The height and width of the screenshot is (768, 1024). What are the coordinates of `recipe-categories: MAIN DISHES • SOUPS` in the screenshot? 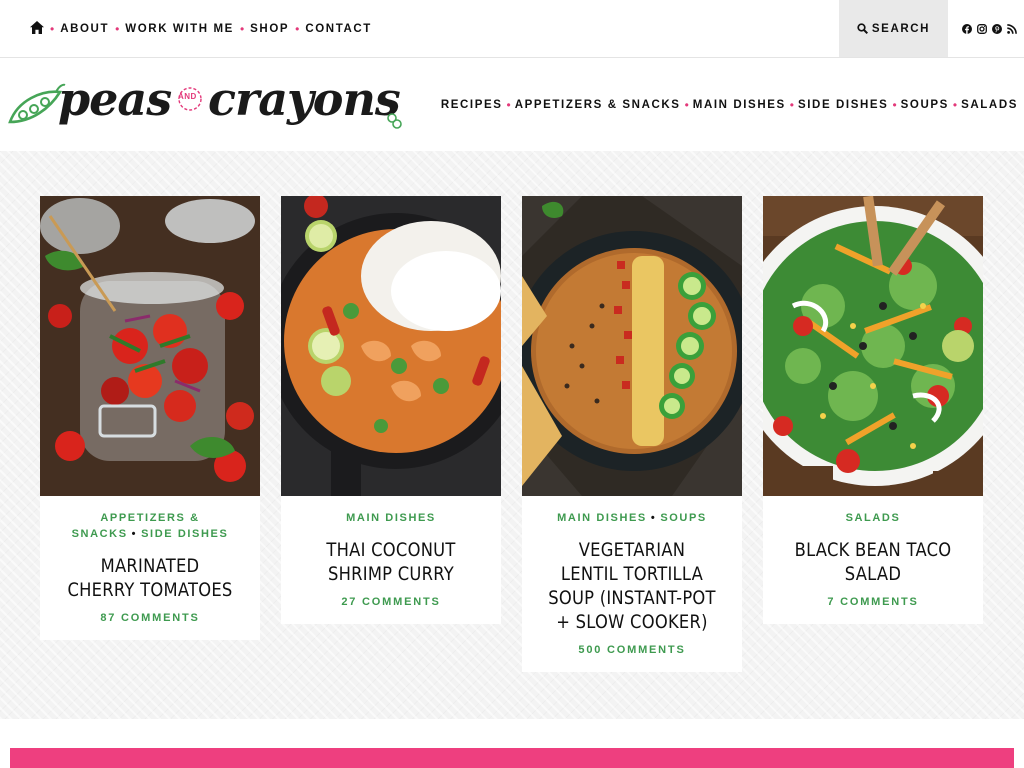 It's located at (632, 518).